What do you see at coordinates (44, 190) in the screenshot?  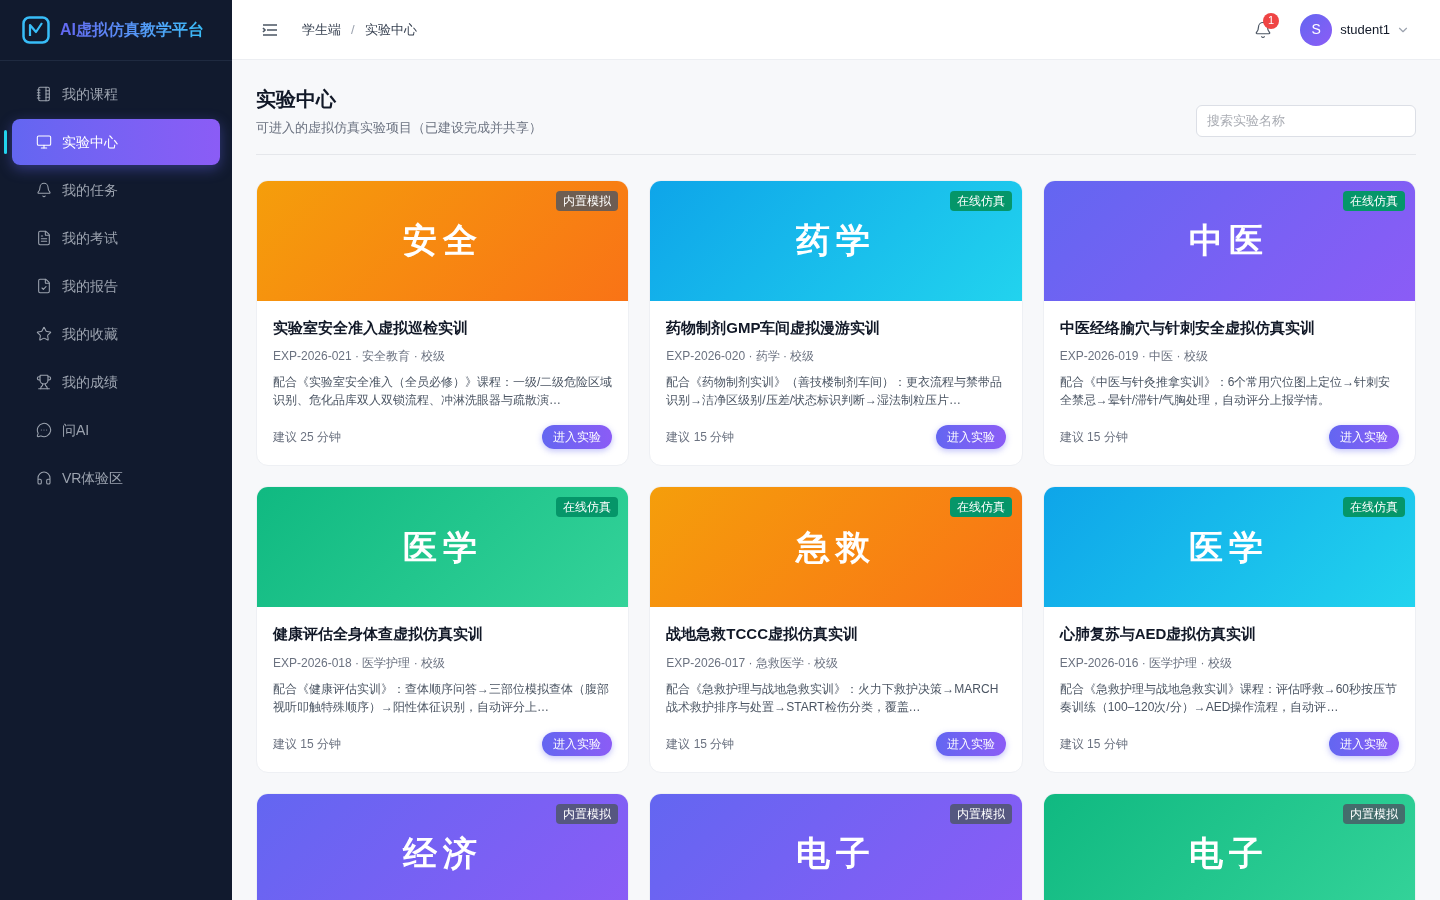 I see `bell-icon` at bounding box center [44, 190].